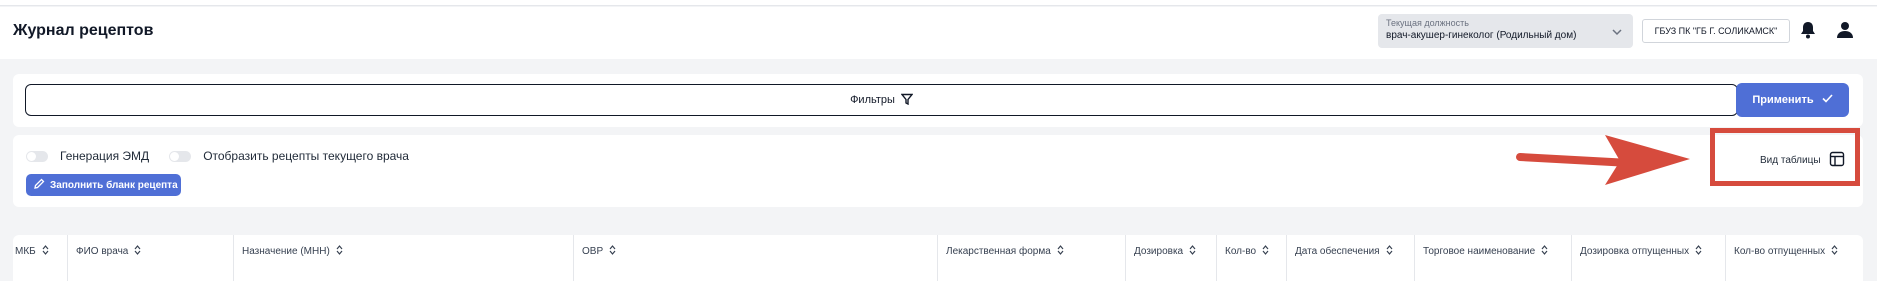  What do you see at coordinates (1493, 258) in the screenshot?
I see `column-header-trade-name: Торговое наименование` at bounding box center [1493, 258].